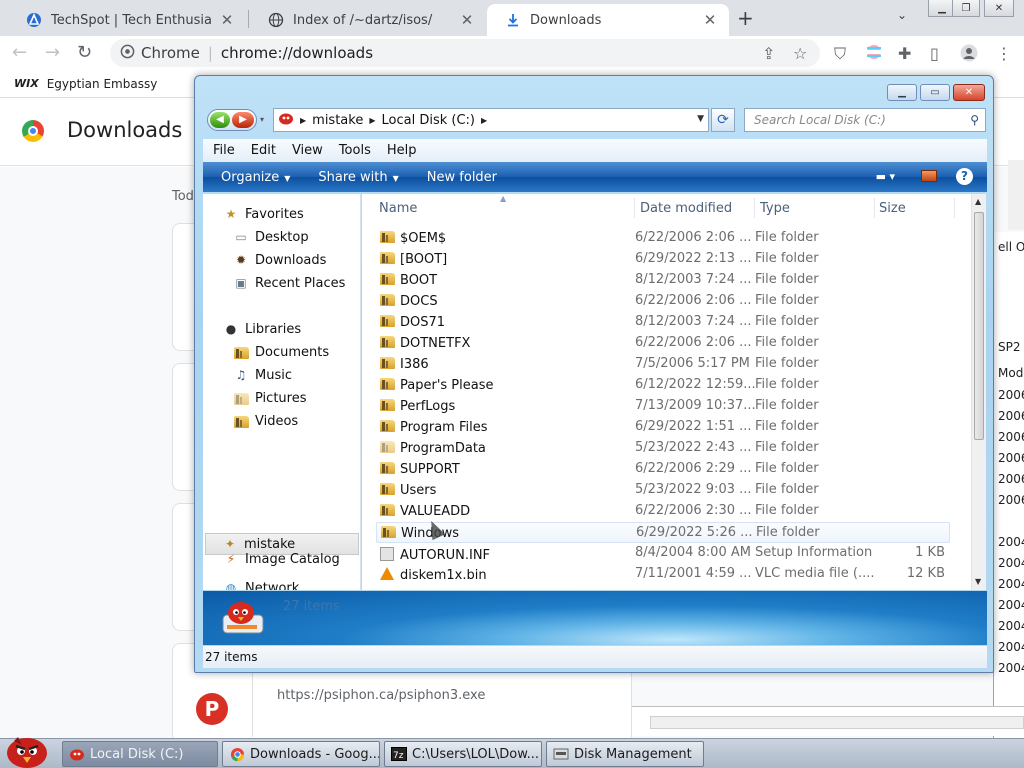 The height and width of the screenshot is (768, 1024). What do you see at coordinates (663, 490) in the screenshot?
I see `file-row: Users 5/23/2022 9:03 ... File folder` at bounding box center [663, 490].